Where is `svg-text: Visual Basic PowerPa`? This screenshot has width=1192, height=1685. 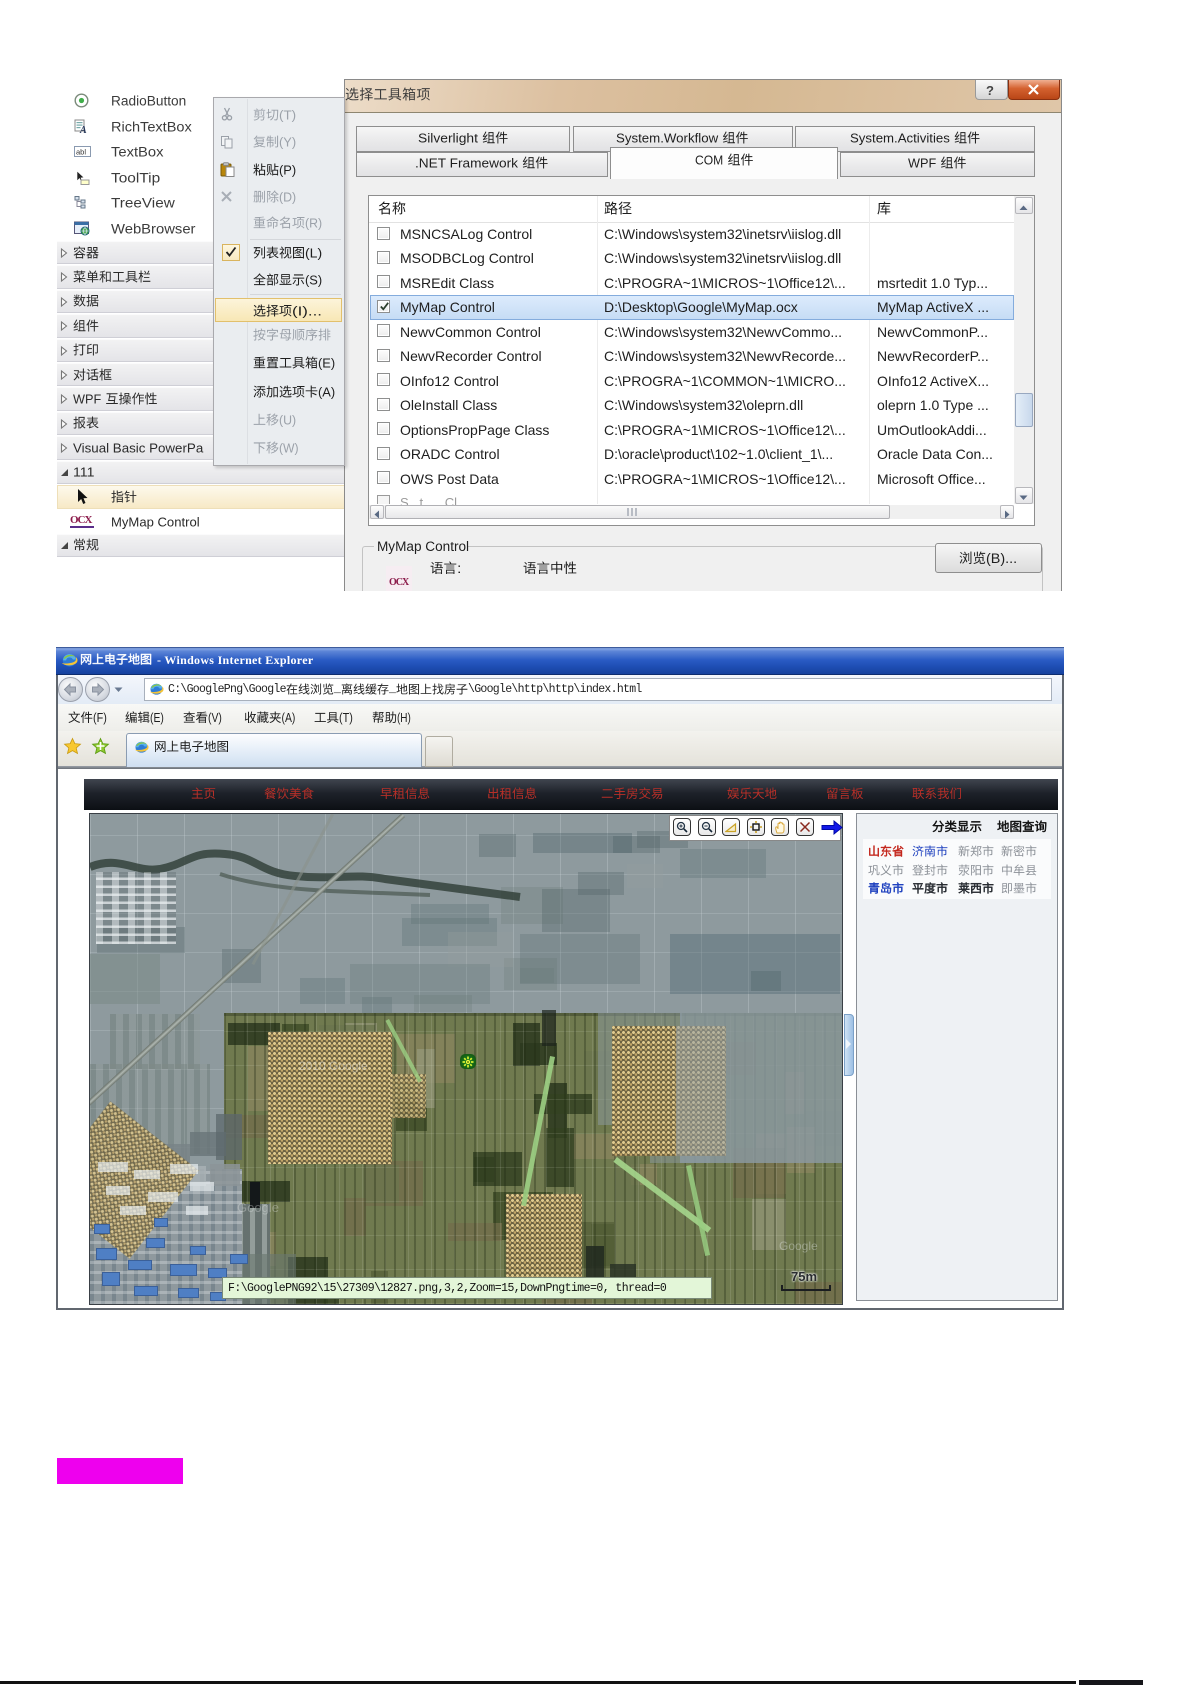 svg-text: Visual Basic PowerPa is located at coordinates (138, 447).